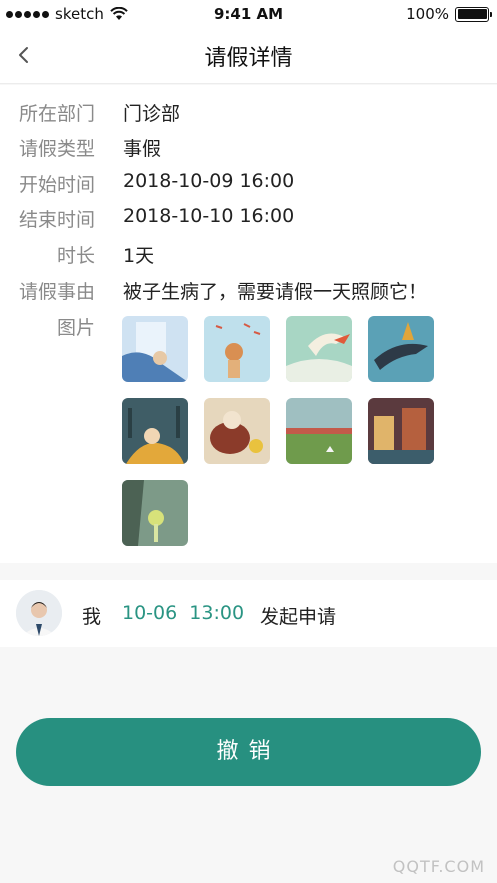 The width and height of the screenshot is (497, 883). Describe the element at coordinates (248, 151) in the screenshot. I see `detail-row-type: 请假类型 事假` at that location.